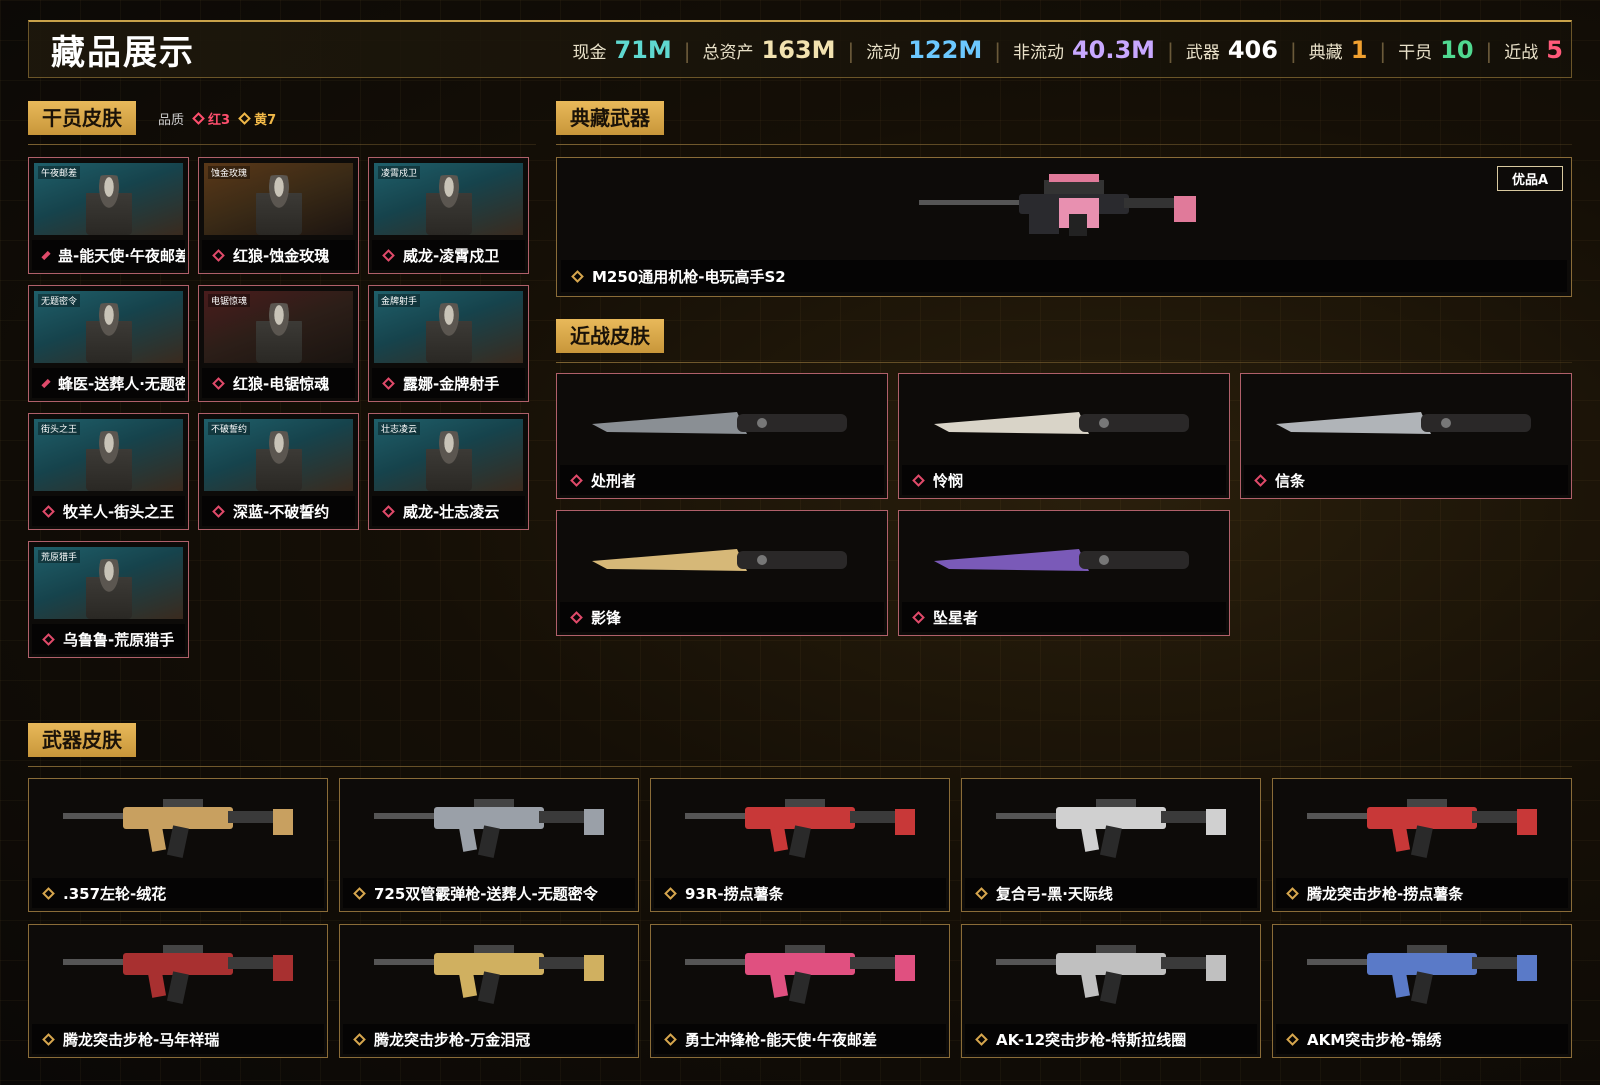  Describe the element at coordinates (282, 144) in the screenshot. I see `operator-section-divider` at that location.